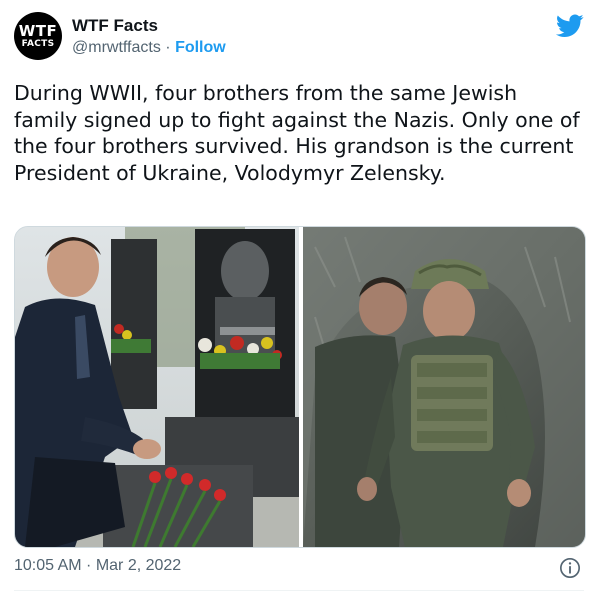  I want to click on tweet-timestamp: 10:05 AM · Mar 2, 2022, so click(97, 566).